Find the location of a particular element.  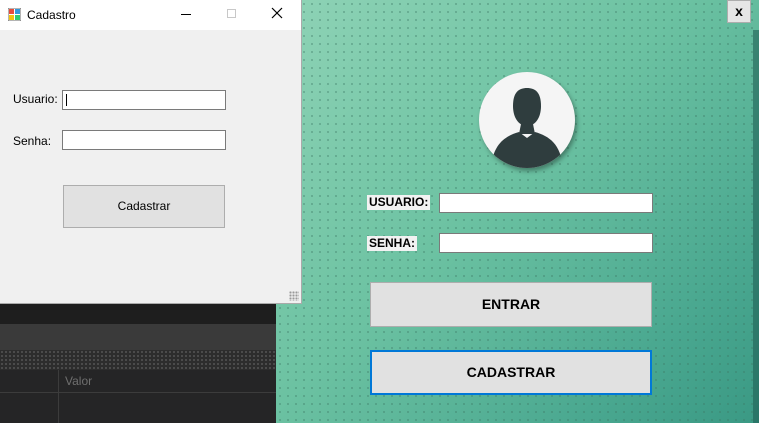

cadastrar-button: Cadastrar is located at coordinates (144, 206).